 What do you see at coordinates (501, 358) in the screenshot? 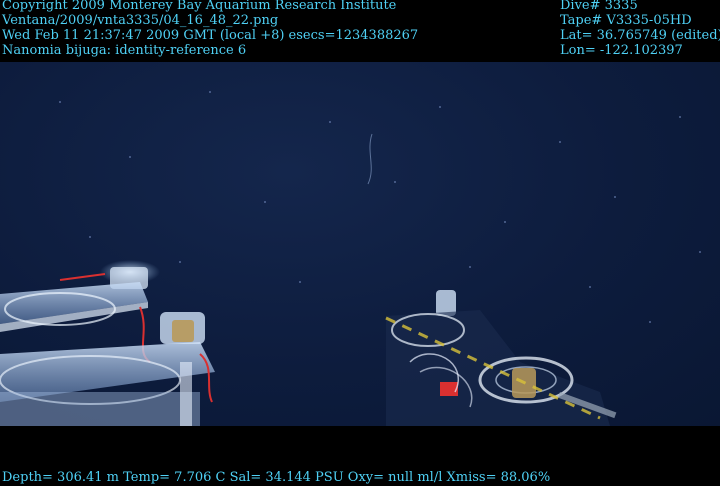
I see `right-sampler-rig` at bounding box center [501, 358].